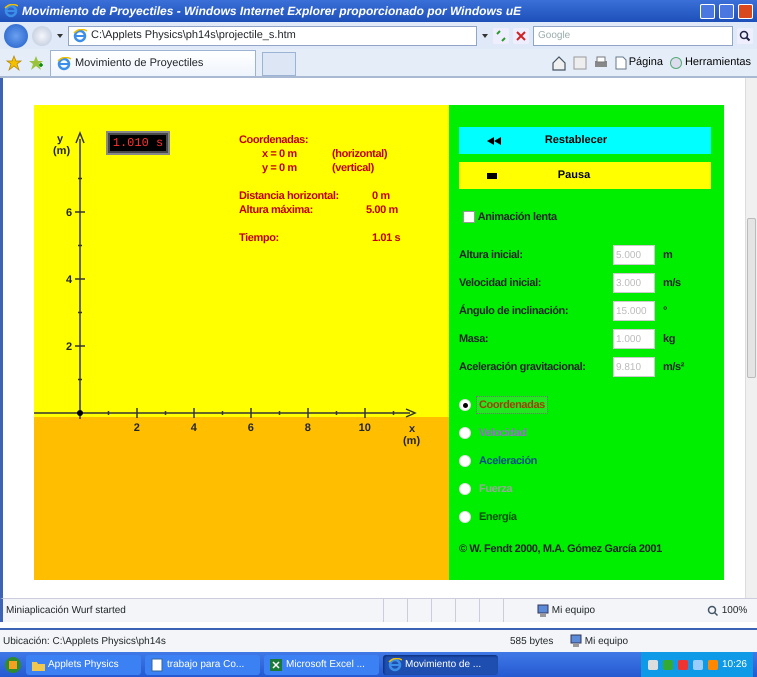 Image resolution: width=757 pixels, height=677 pixels. What do you see at coordinates (492, 175) in the screenshot?
I see `pause-icon` at bounding box center [492, 175].